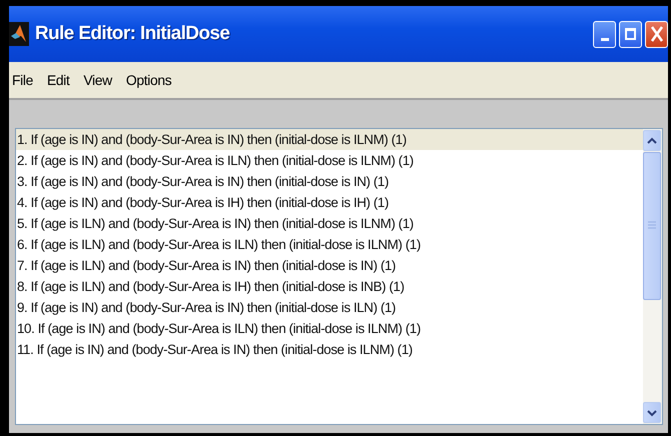  Describe the element at coordinates (149, 80) in the screenshot. I see `menu-item: Options` at that location.